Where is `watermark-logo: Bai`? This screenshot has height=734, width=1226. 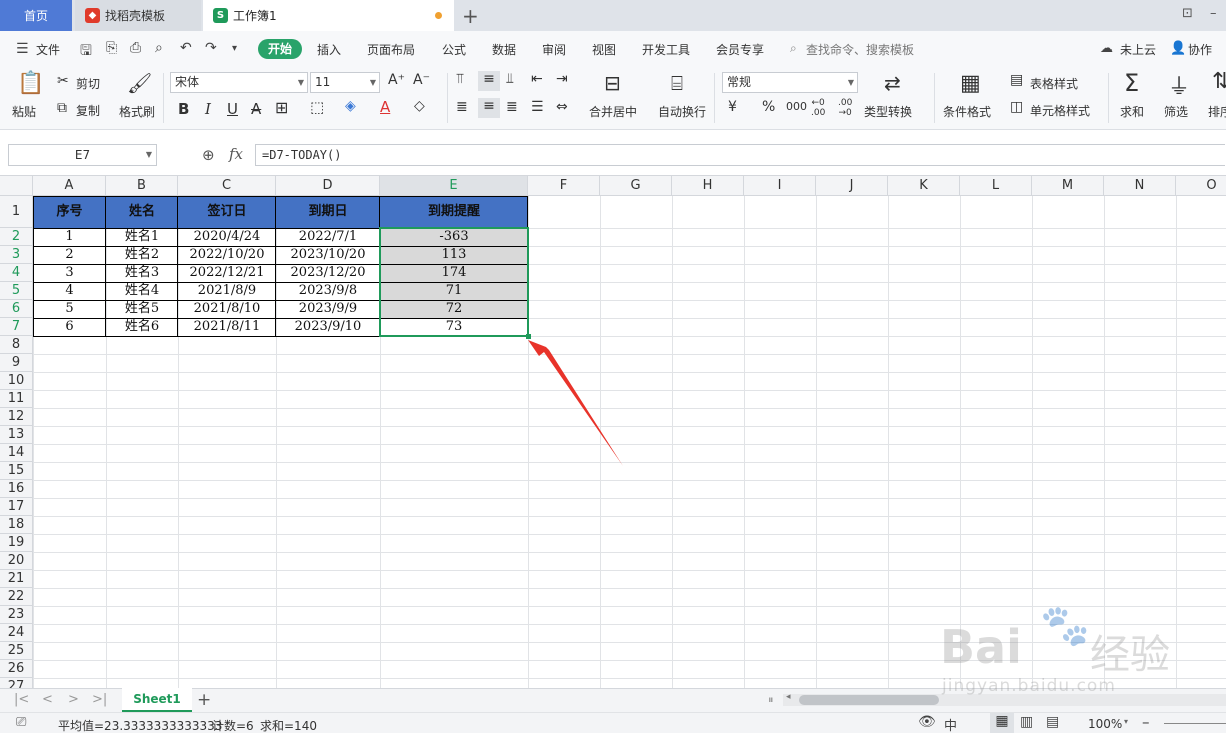
watermark-logo: Bai is located at coordinates (981, 647).